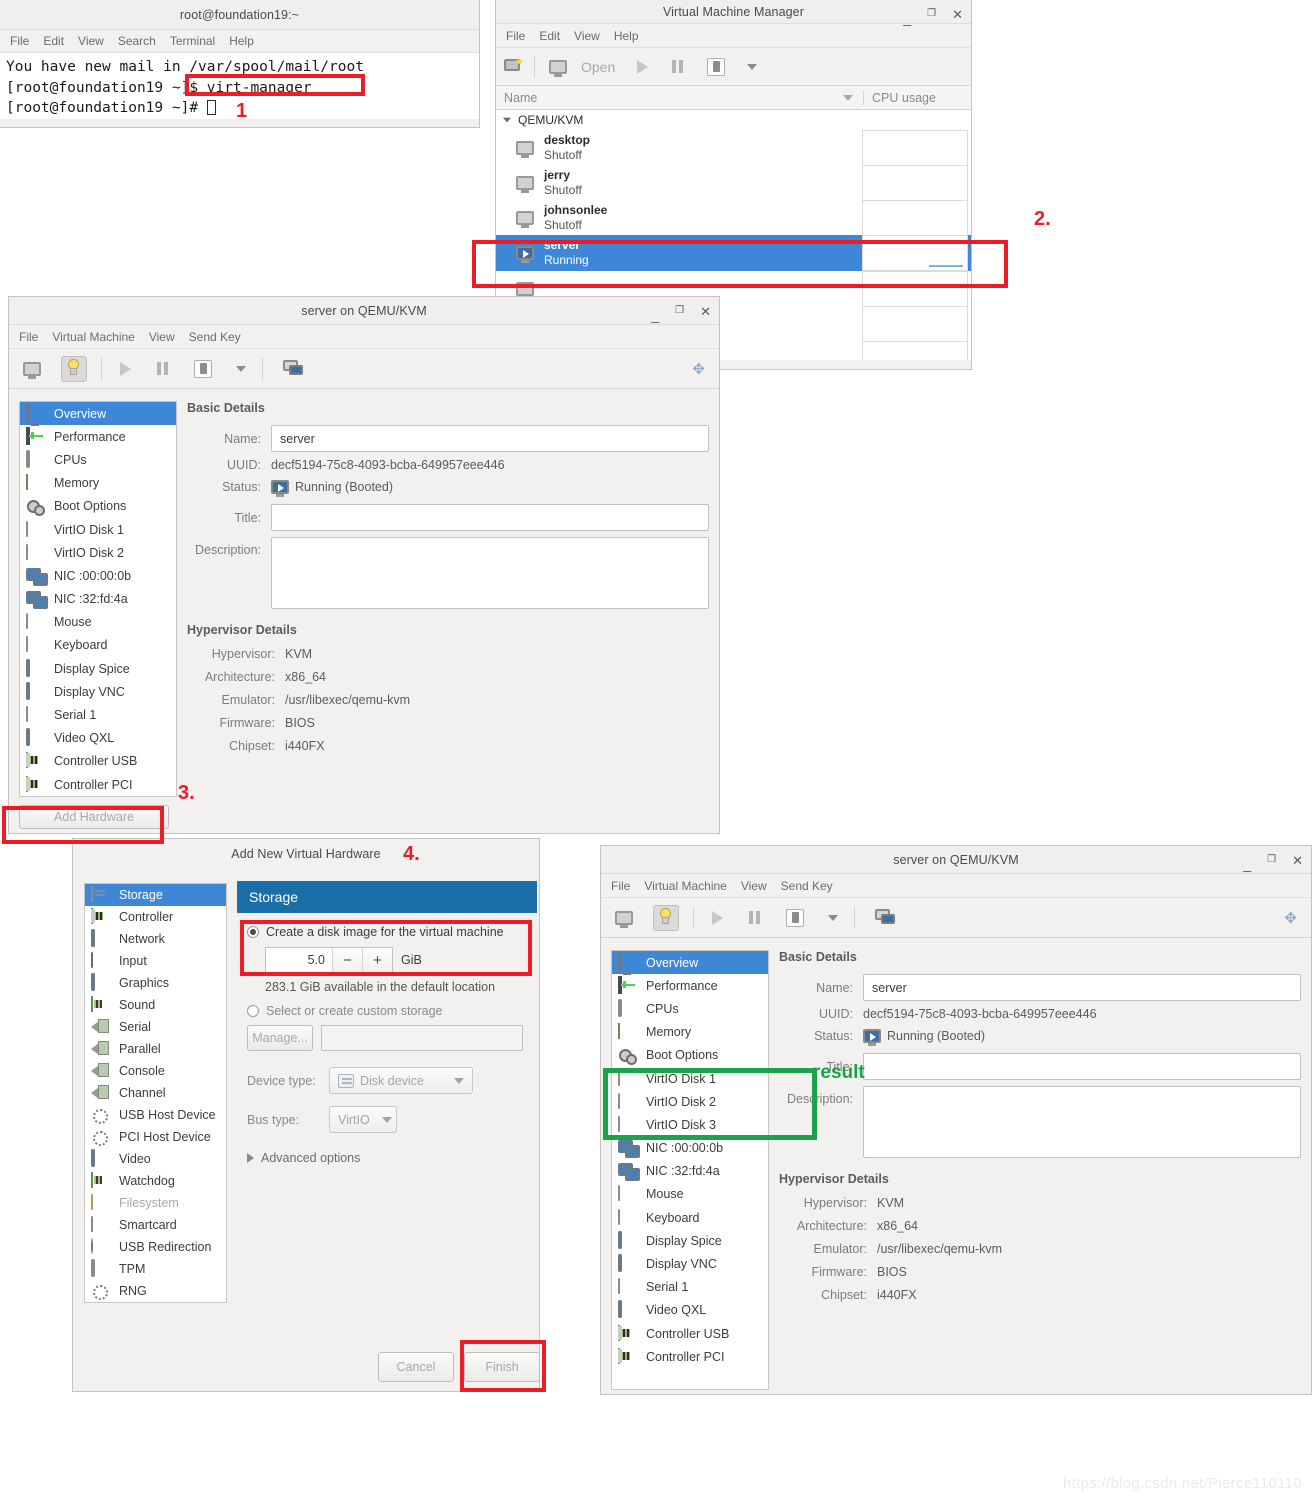 Image resolution: width=1316 pixels, height=1506 pixels. Describe the element at coordinates (364, 369) in the screenshot. I see `details-toolbar: ✥` at that location.